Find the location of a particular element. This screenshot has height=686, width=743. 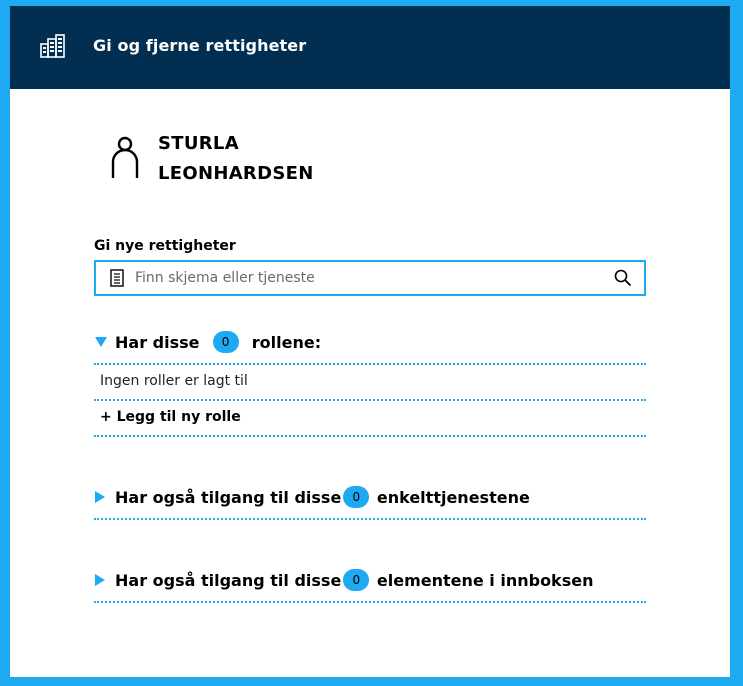

user-name: STURLA LEONHARDSEN is located at coordinates (236, 158).